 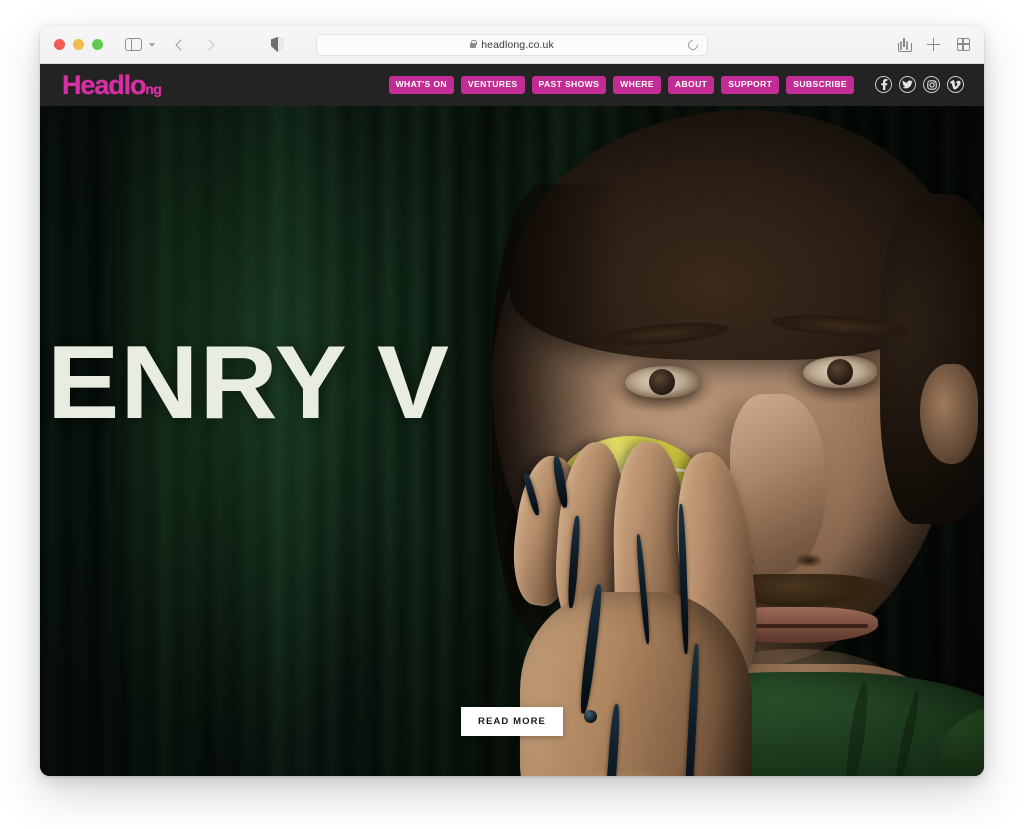 I want to click on site-logo: Headlo ng, so click(x=112, y=84).